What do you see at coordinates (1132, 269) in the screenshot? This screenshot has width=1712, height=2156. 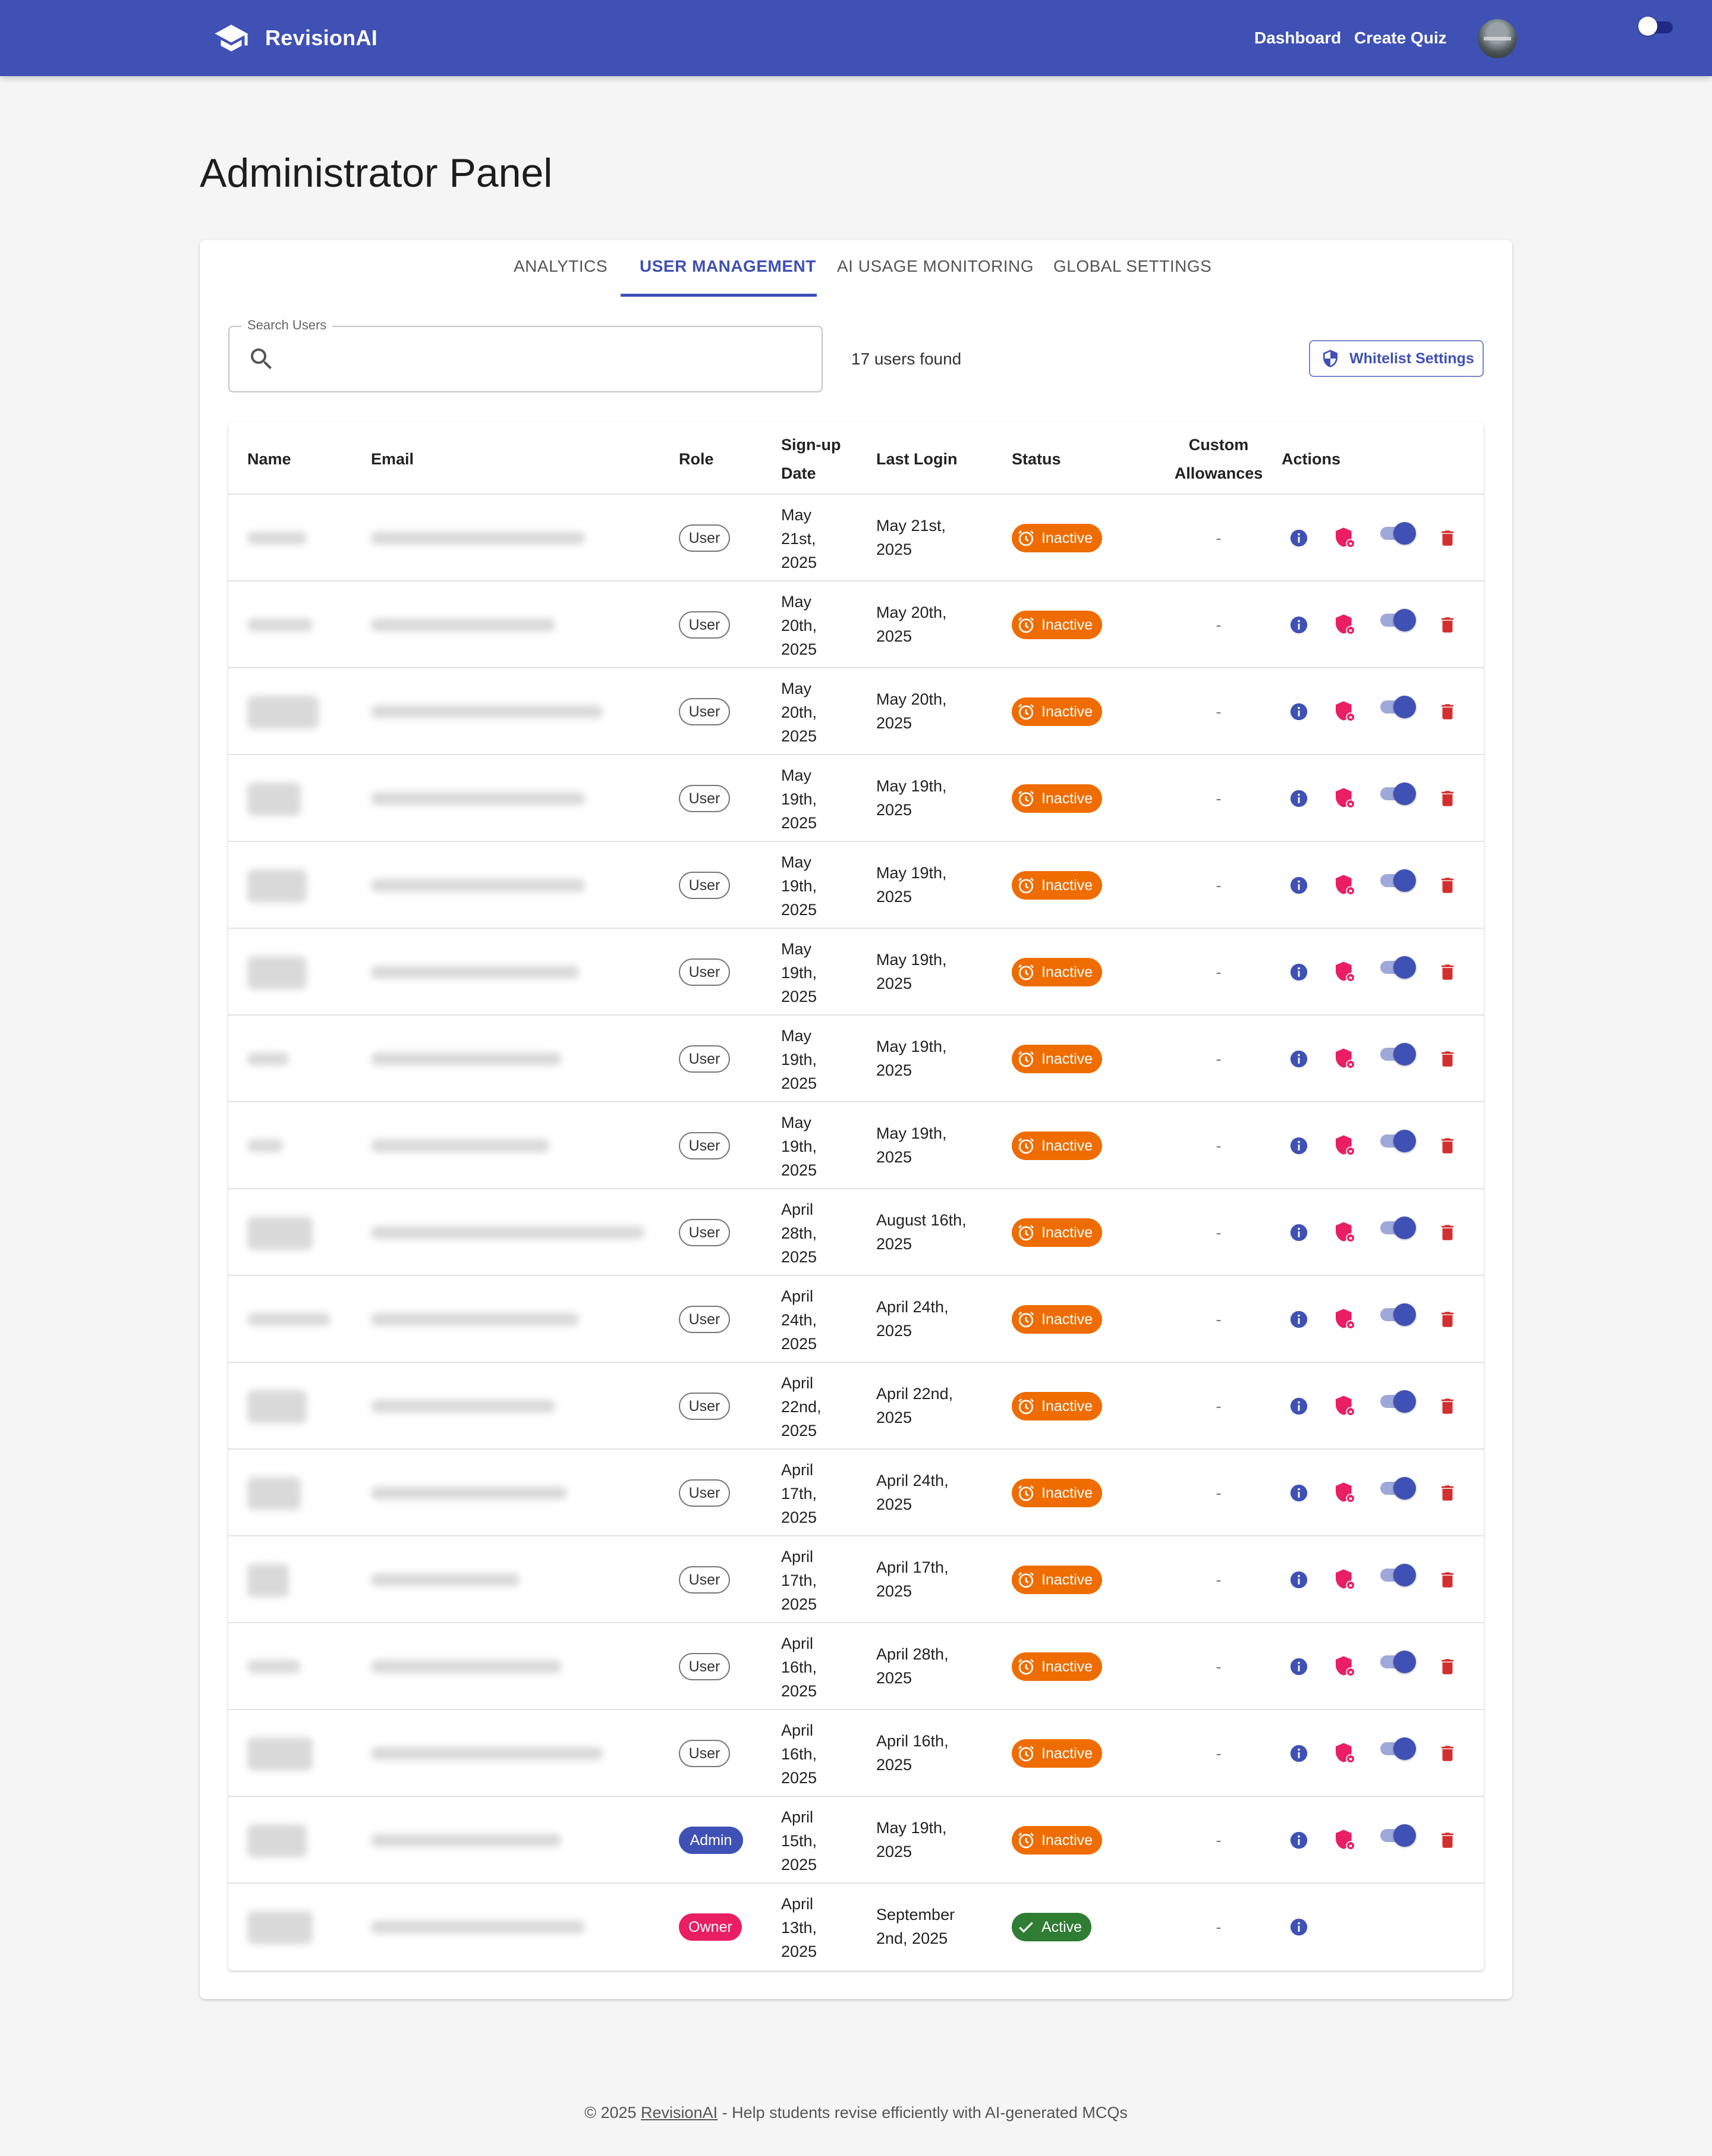 I see `tab-global-settings: GLOBAL SETTINGS` at bounding box center [1132, 269].